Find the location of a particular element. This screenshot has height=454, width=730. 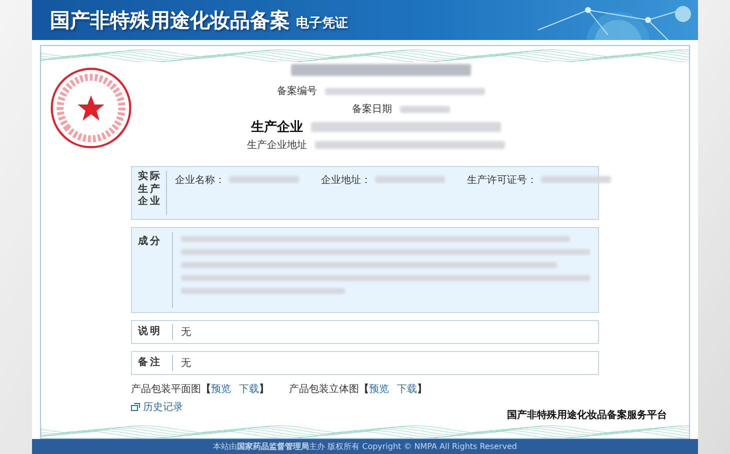

window-icon is located at coordinates (135, 407).